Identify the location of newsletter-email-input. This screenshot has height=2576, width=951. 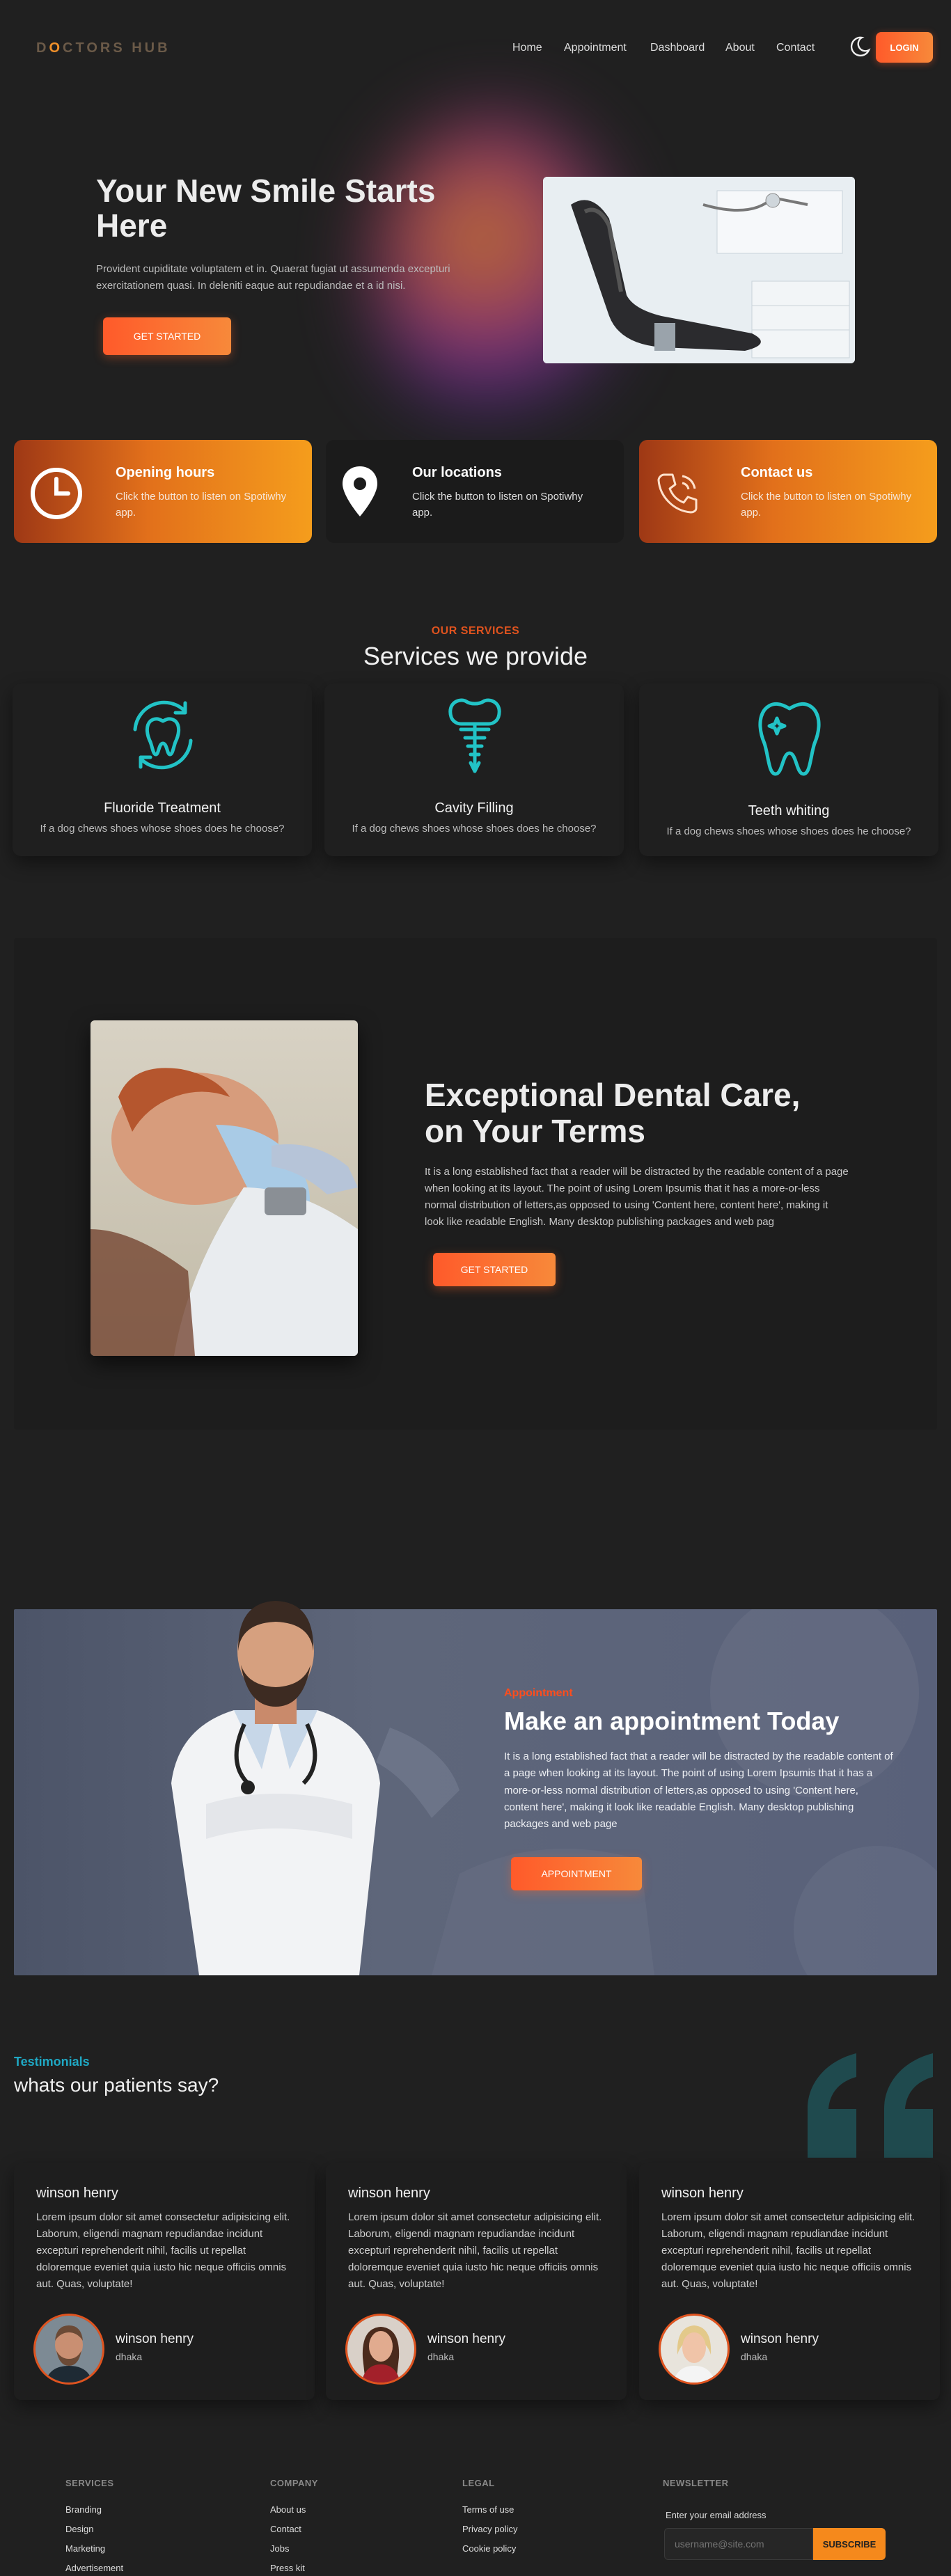
(738, 2544).